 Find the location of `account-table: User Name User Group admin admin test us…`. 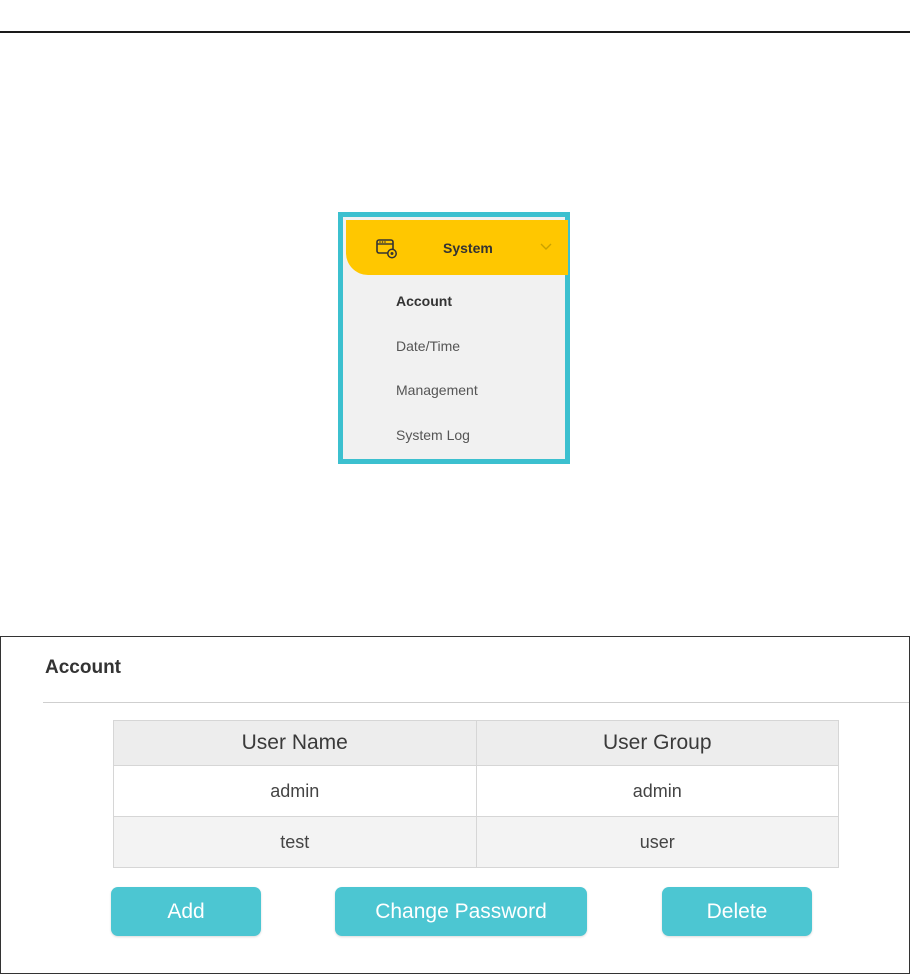

account-table: User Name User Group admin admin test us… is located at coordinates (476, 794).